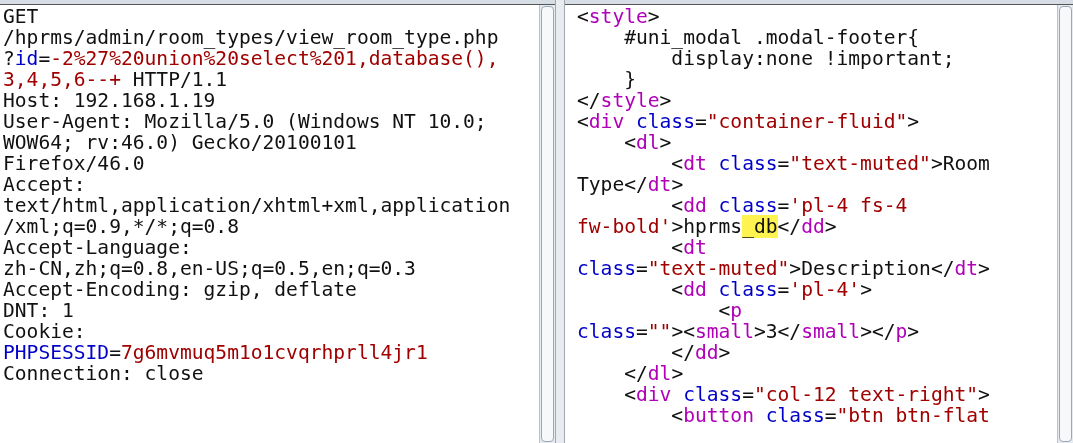 Image resolution: width=1073 pixels, height=443 pixels. What do you see at coordinates (647, 142) in the screenshot?
I see `code-line: <dl>` at bounding box center [647, 142].